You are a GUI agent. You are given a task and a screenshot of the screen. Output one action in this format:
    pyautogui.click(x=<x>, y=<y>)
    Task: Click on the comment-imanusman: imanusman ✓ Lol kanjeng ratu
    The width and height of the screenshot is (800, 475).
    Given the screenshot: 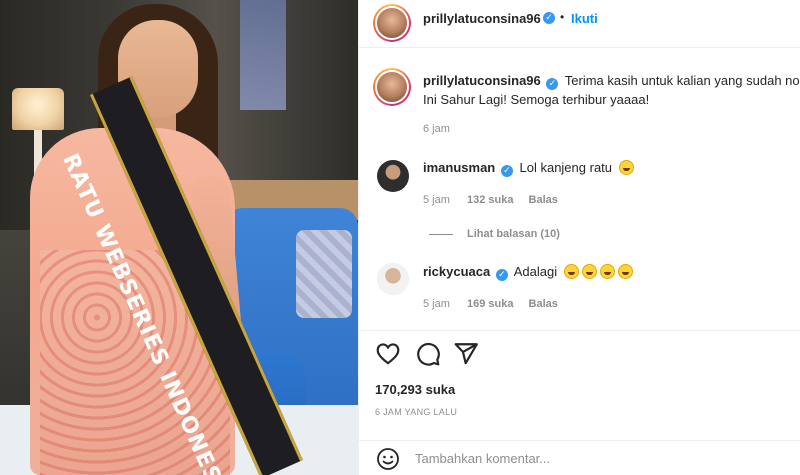 What is the action you would take?
    pyautogui.click(x=528, y=168)
    